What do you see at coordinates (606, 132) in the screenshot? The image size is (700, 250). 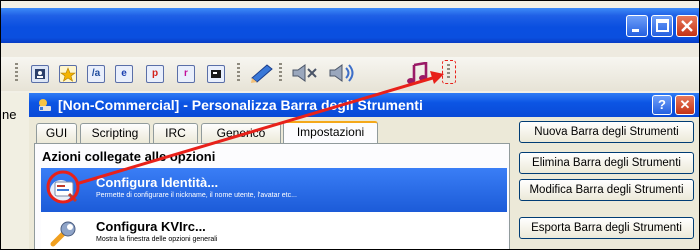 I see `new-toolbar-button: Nuova Barra degli Strumenti` at bounding box center [606, 132].